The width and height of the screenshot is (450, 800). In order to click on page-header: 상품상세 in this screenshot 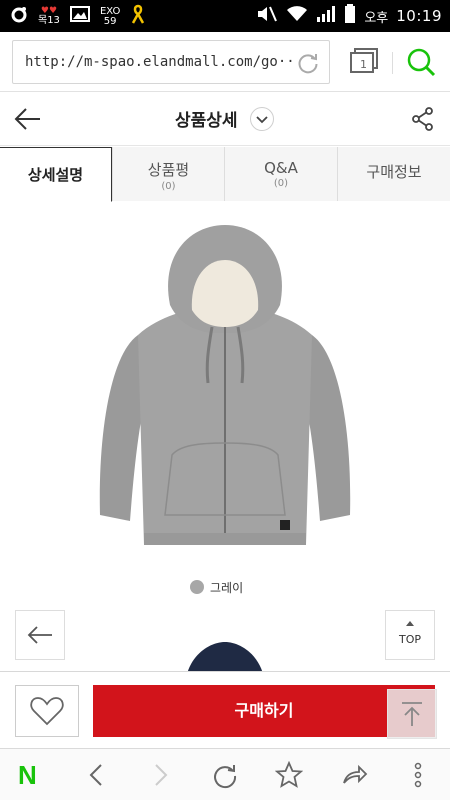, I will do `click(225, 119)`.